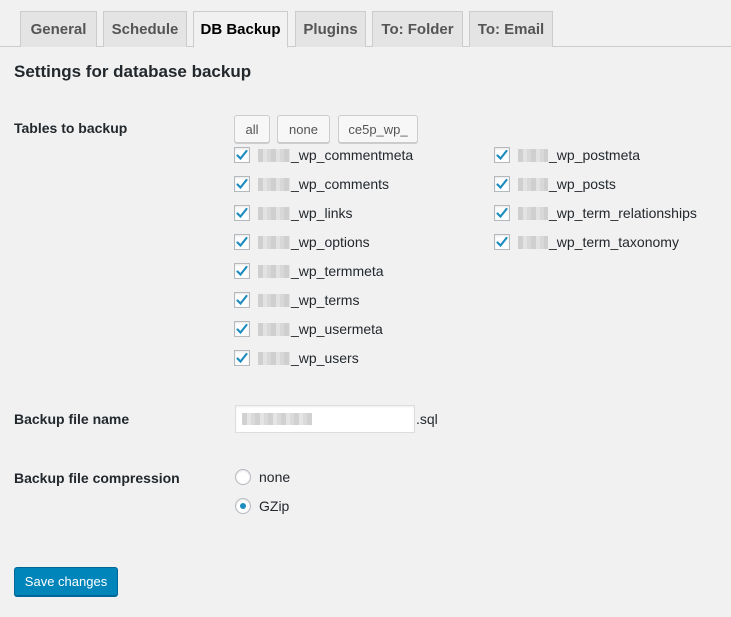  I want to click on tab-label: General, so click(58, 29).